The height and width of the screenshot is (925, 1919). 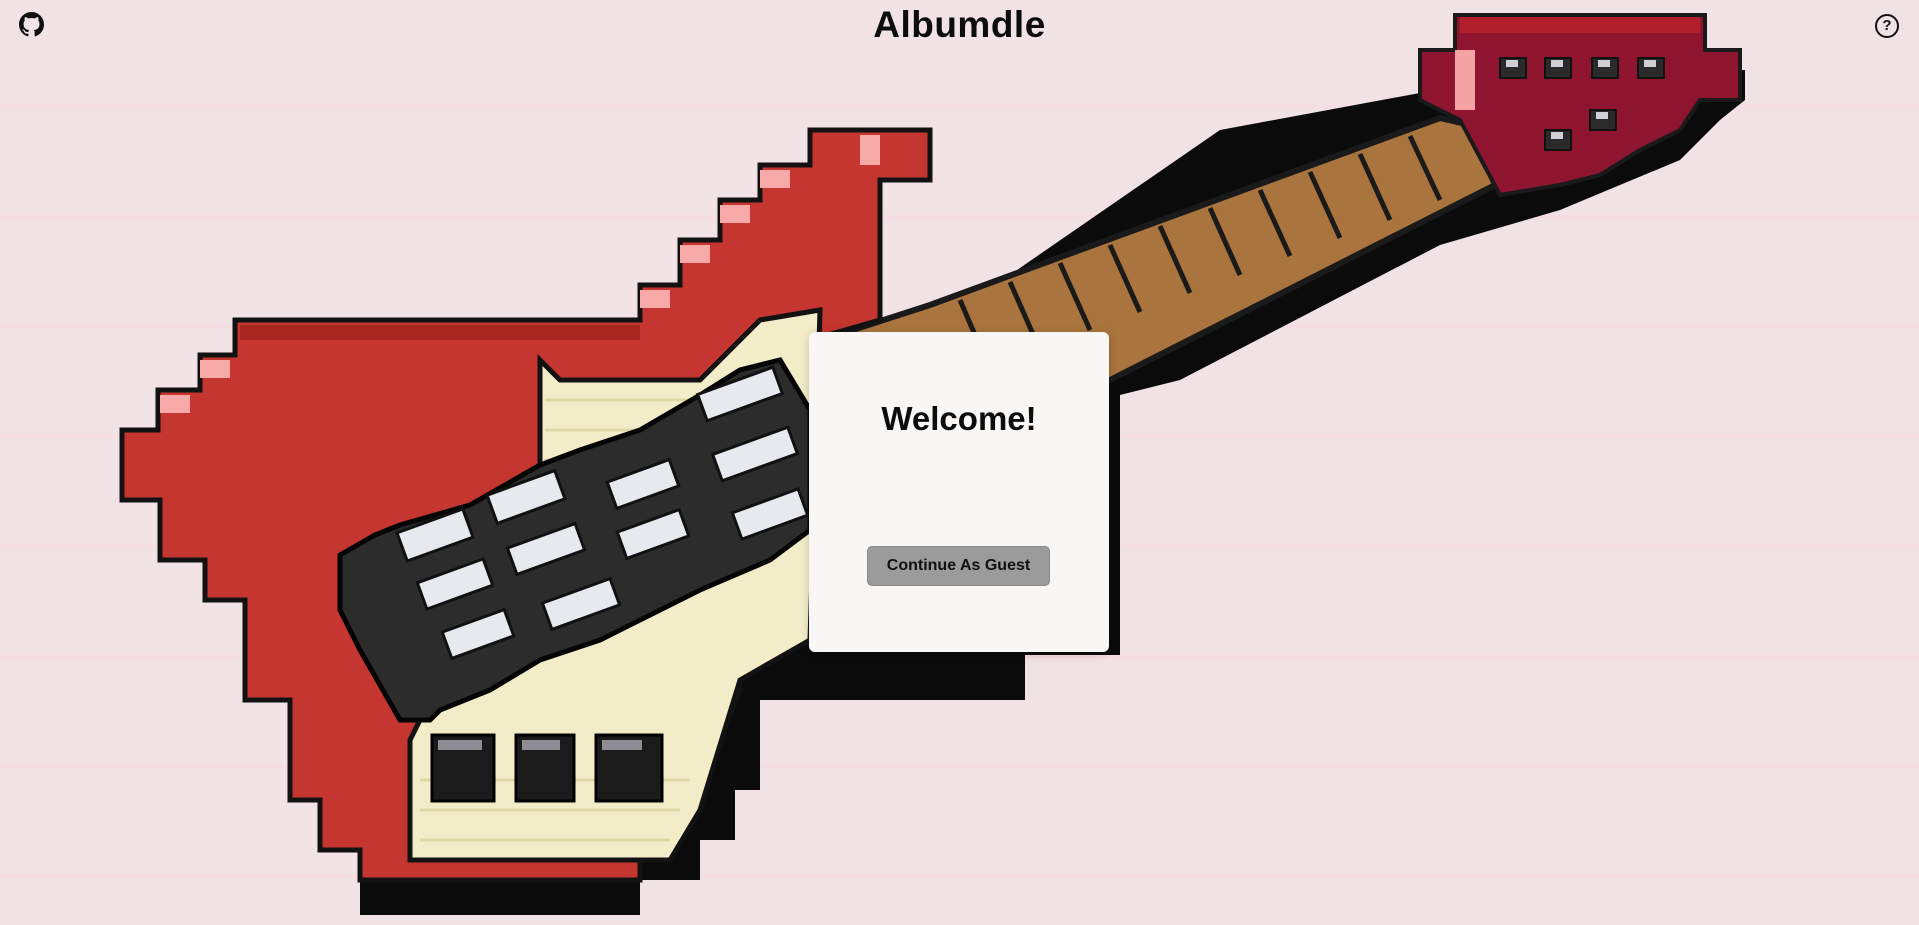 What do you see at coordinates (958, 566) in the screenshot?
I see `continue-as-guest-button: Continue As Guest` at bounding box center [958, 566].